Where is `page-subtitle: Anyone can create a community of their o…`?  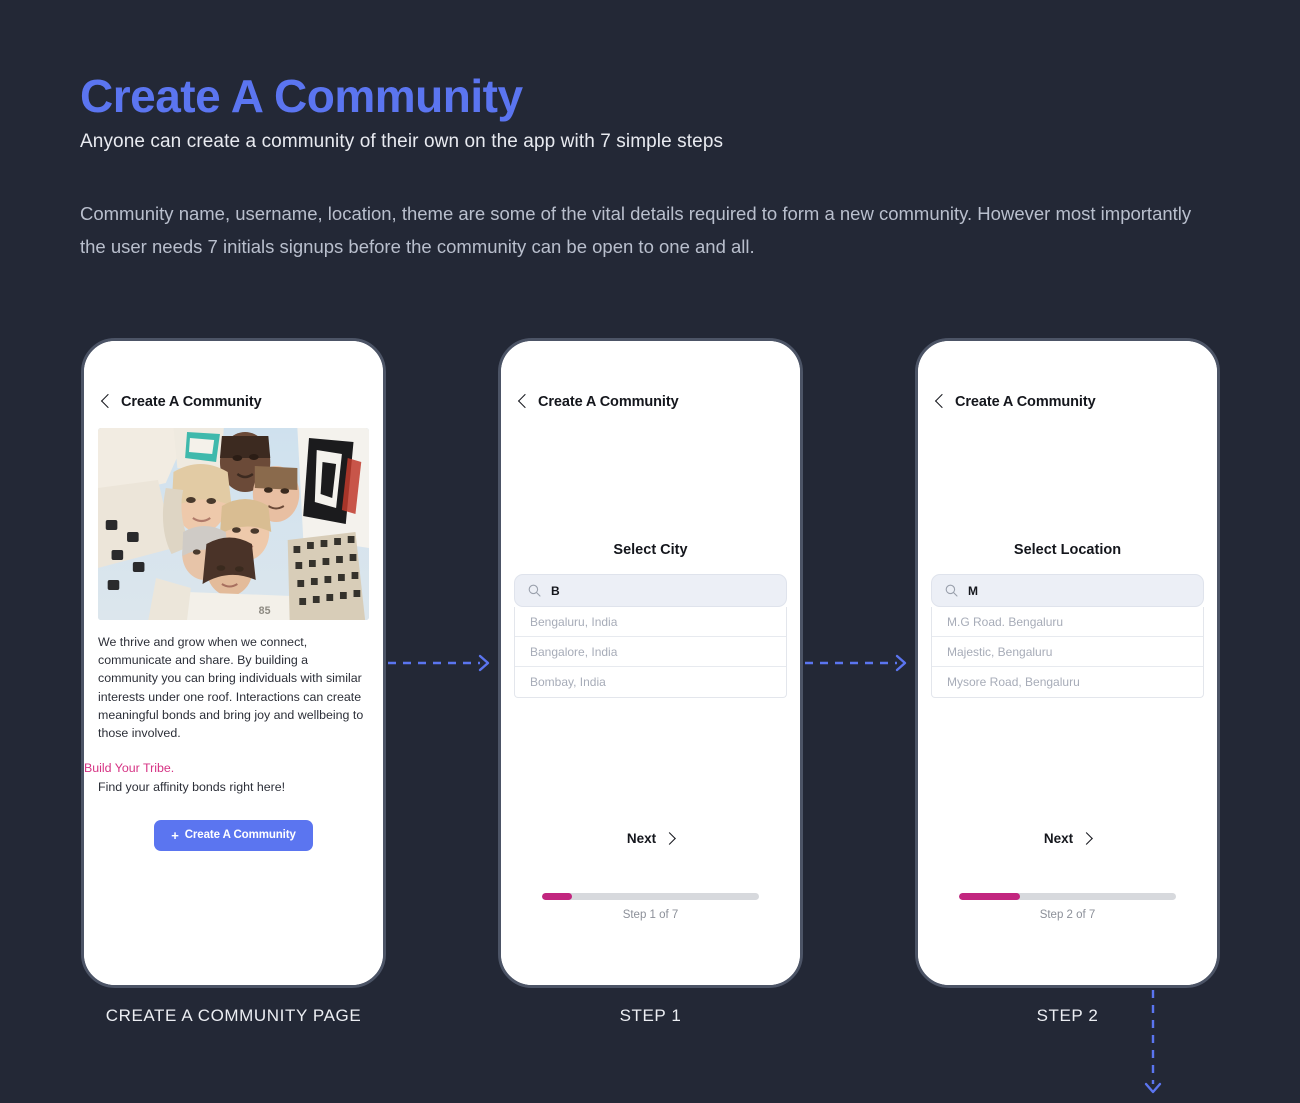
page-subtitle: Anyone can create a community of their o… is located at coordinates (402, 141).